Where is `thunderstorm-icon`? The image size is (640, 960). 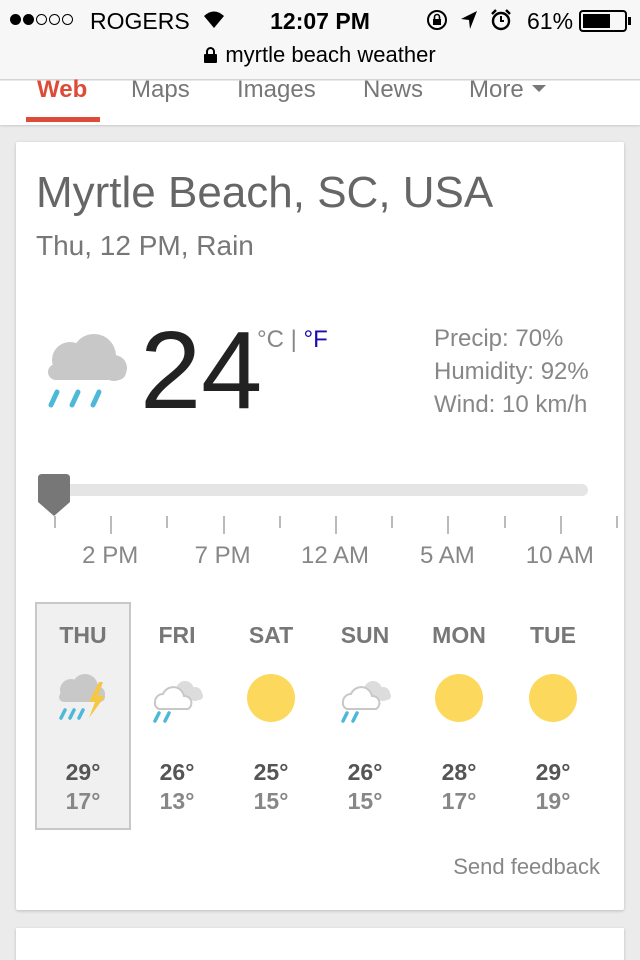
thunderstorm-icon is located at coordinates (83, 698).